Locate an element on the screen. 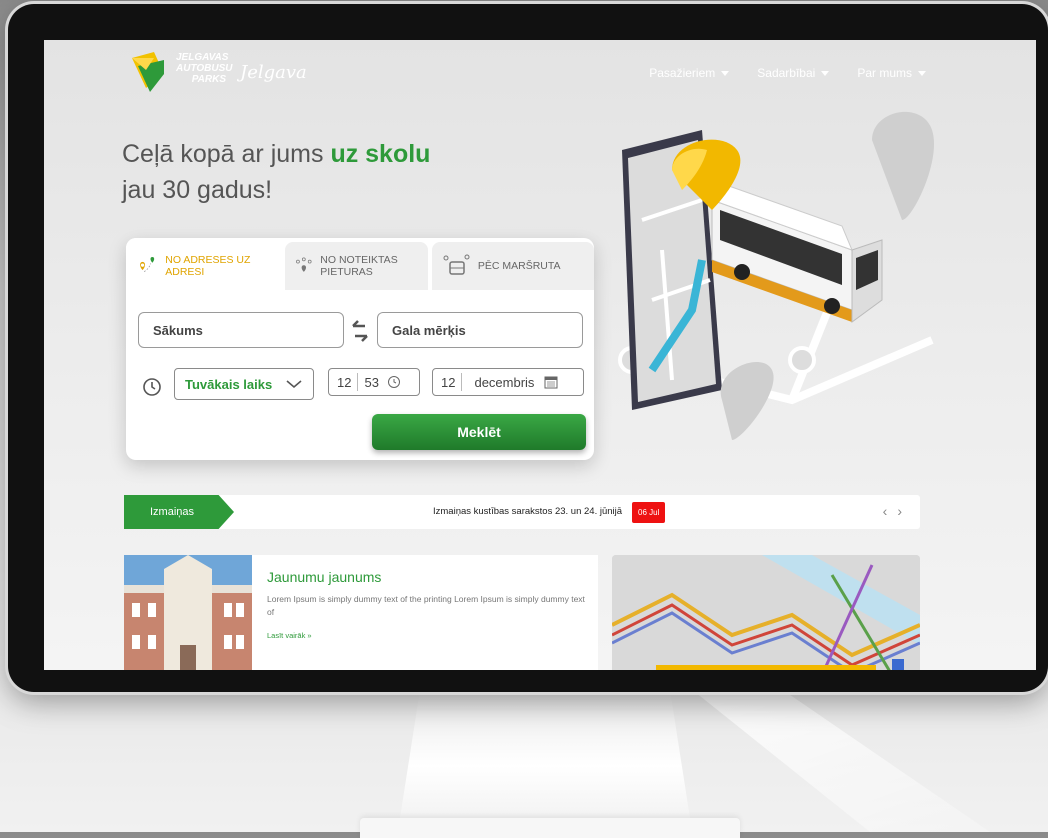  hero-accent: uz skolu is located at coordinates (380, 154).